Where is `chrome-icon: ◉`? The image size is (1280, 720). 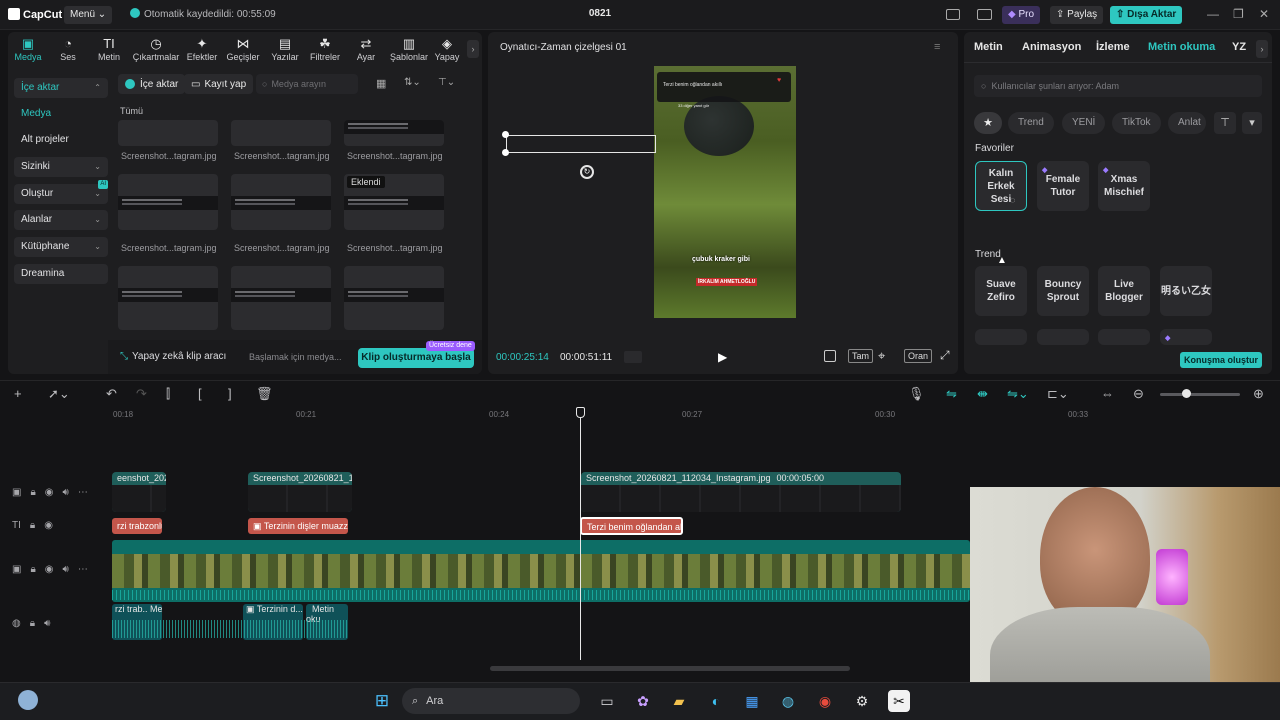
chrome-icon: ◉ is located at coordinates (825, 701).